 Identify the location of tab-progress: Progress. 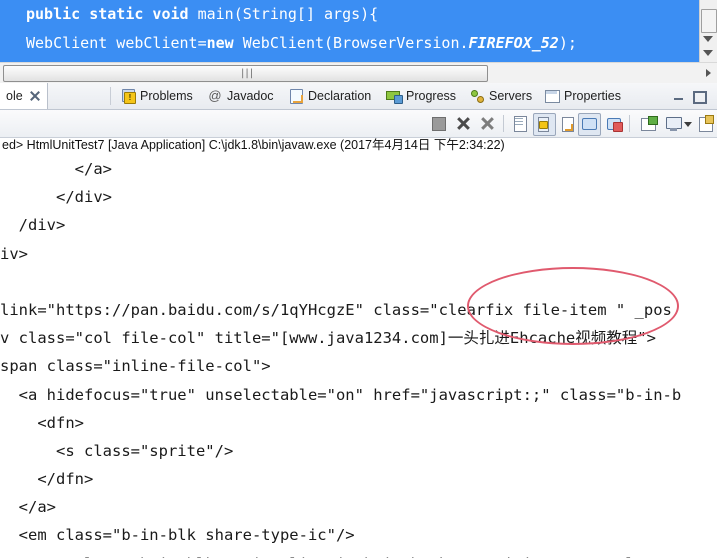
(421, 96).